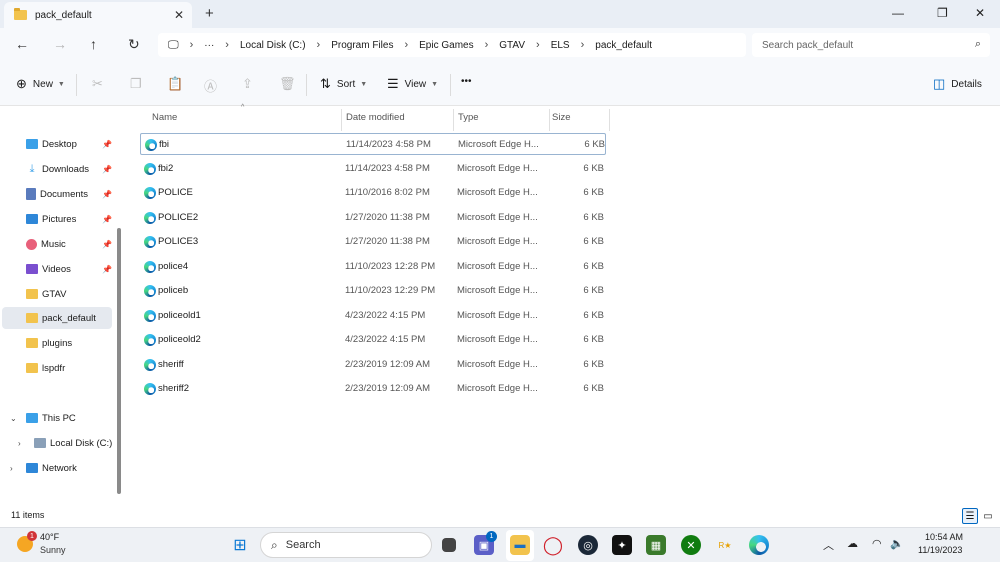 The height and width of the screenshot is (562, 1000). Describe the element at coordinates (520, 545) in the screenshot. I see `file-explorer-icon: ▬` at that location.